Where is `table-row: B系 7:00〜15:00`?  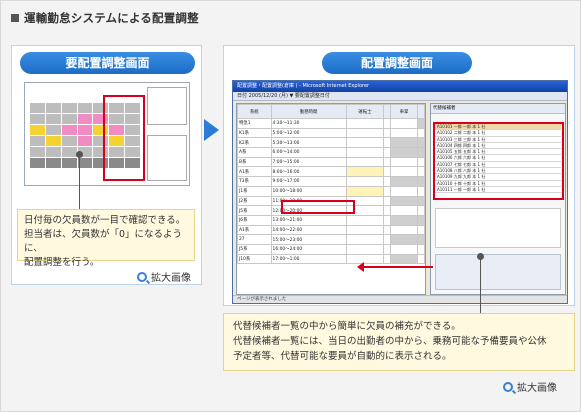
table-row: B系 7:00〜15:00 is located at coordinates (331, 162).